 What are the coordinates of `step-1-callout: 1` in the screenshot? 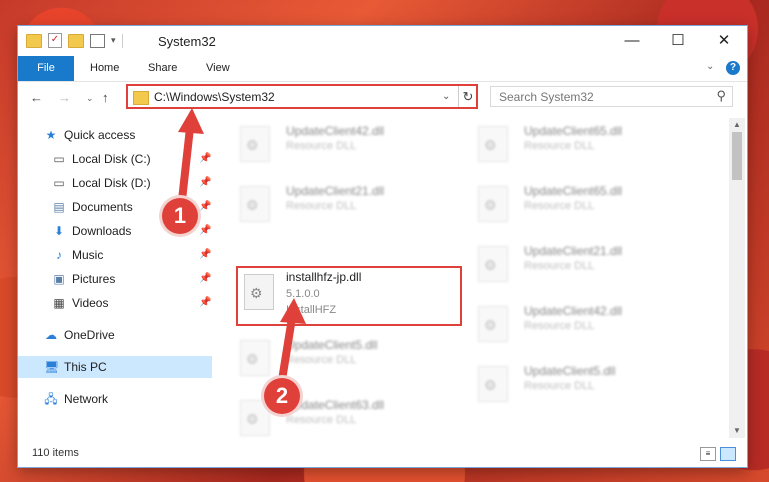 It's located at (180, 216).